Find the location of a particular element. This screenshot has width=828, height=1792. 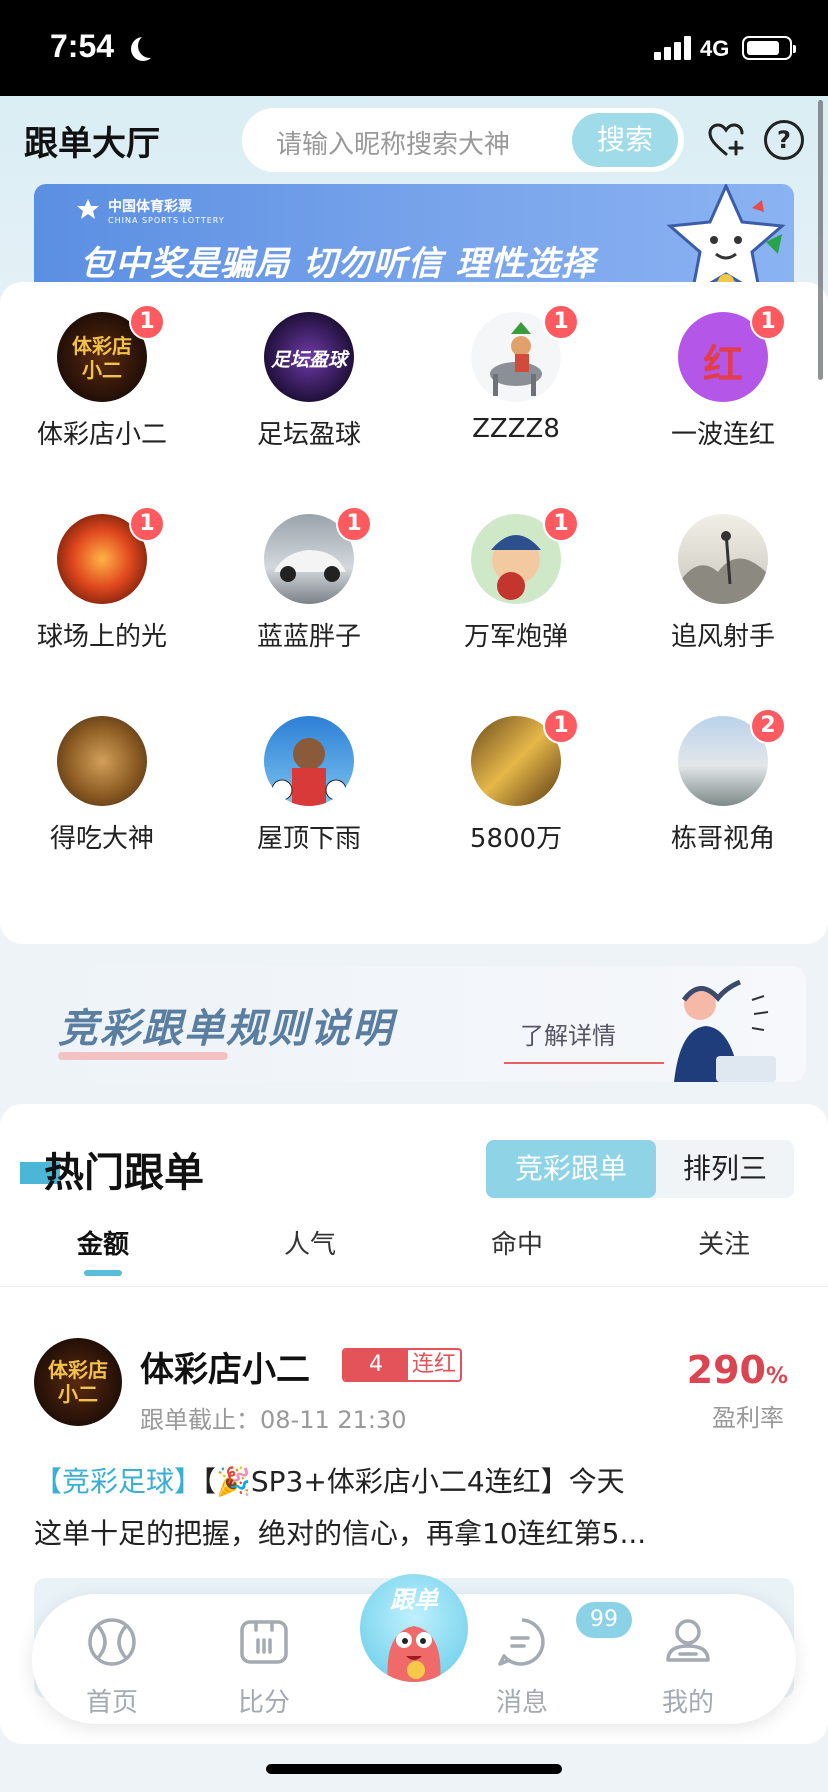

message-icon is located at coordinates (521, 1642).